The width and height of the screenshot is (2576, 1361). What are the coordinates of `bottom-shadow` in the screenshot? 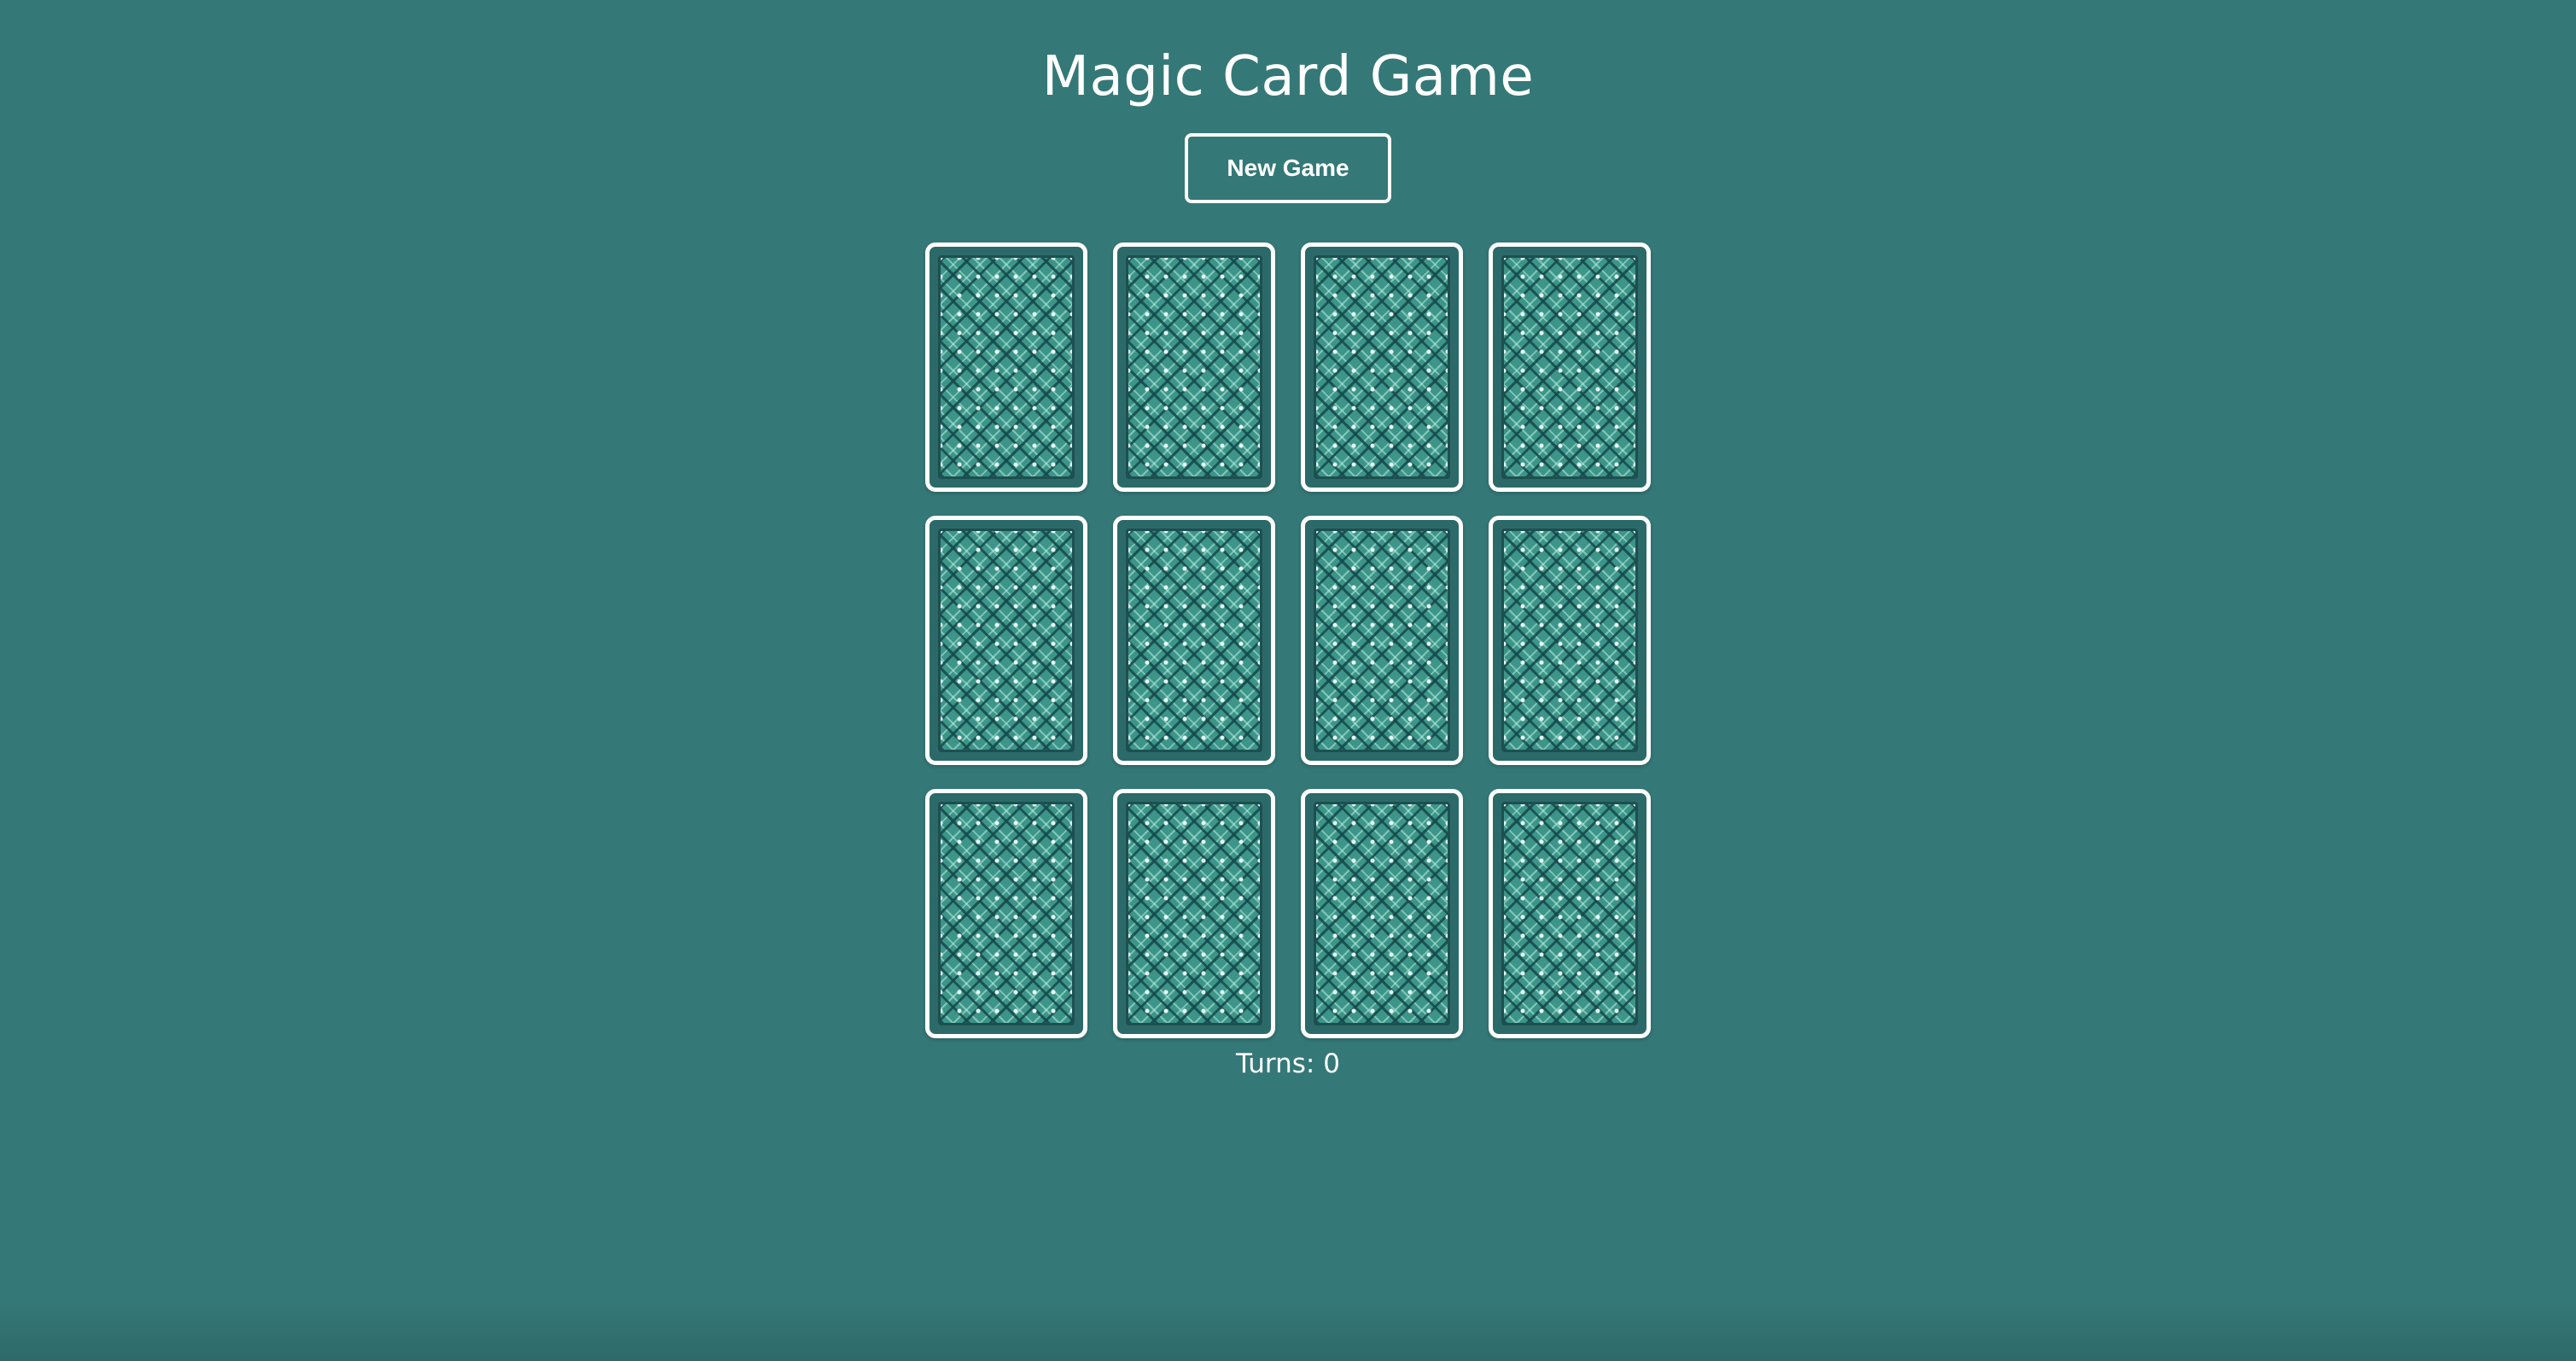 It's located at (1288, 1331).